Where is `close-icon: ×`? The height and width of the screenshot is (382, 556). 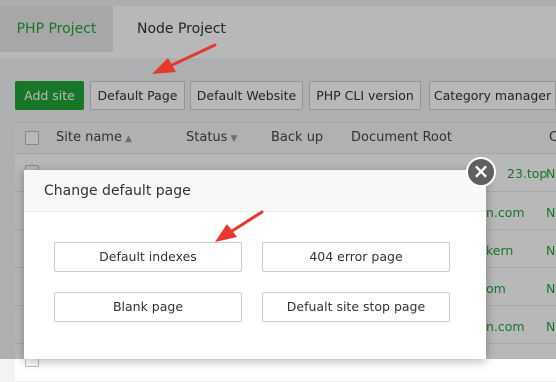 close-icon: × is located at coordinates (481, 172).